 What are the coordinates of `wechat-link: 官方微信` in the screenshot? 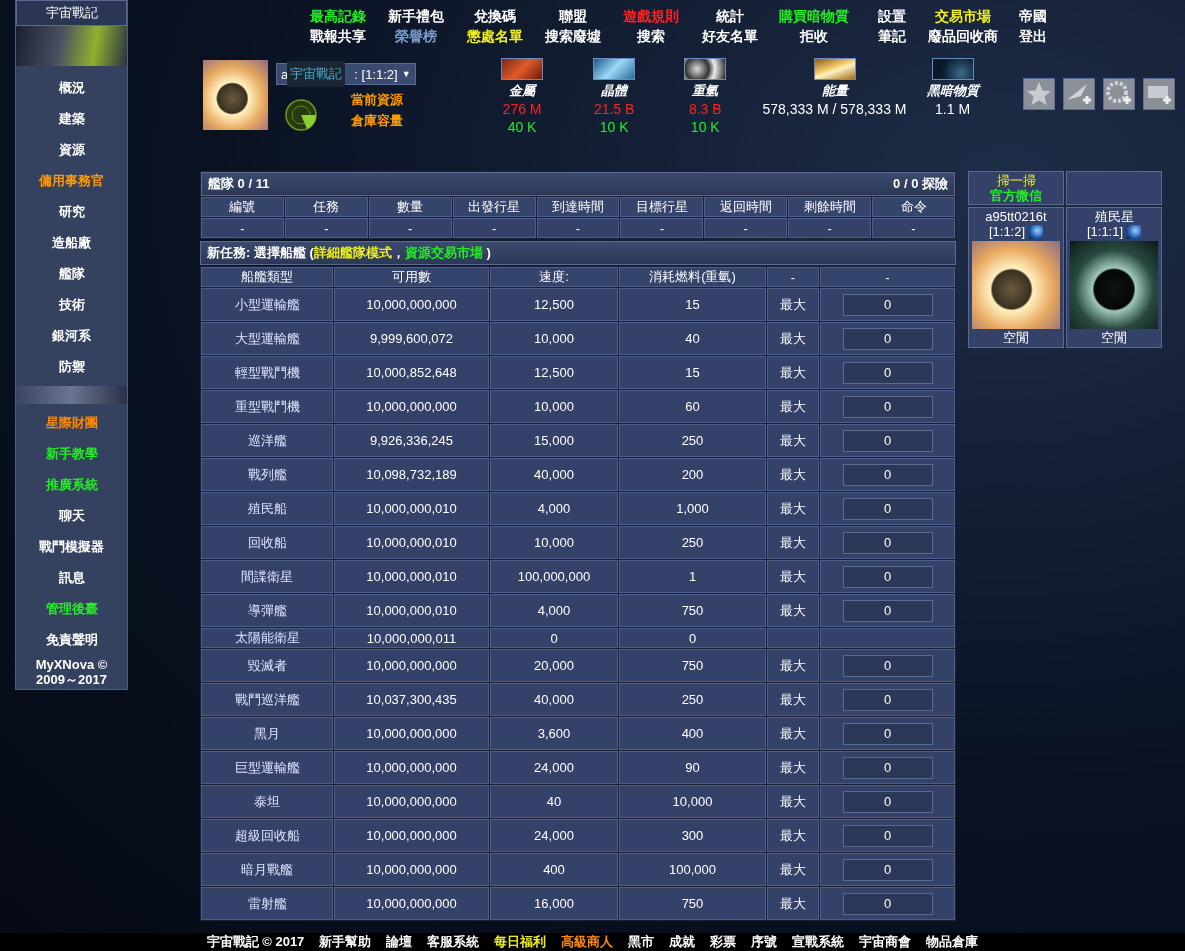 It's located at (1016, 195).